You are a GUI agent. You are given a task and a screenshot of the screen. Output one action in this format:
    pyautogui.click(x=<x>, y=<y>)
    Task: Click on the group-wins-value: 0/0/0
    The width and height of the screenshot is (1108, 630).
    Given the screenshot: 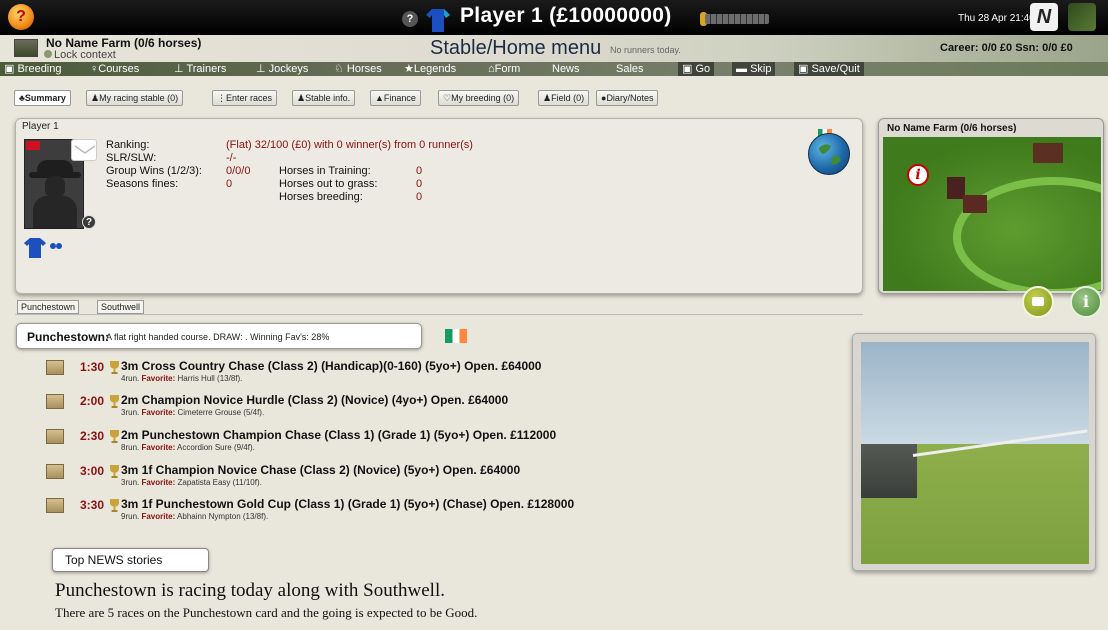 What is the action you would take?
    pyautogui.click(x=238, y=171)
    